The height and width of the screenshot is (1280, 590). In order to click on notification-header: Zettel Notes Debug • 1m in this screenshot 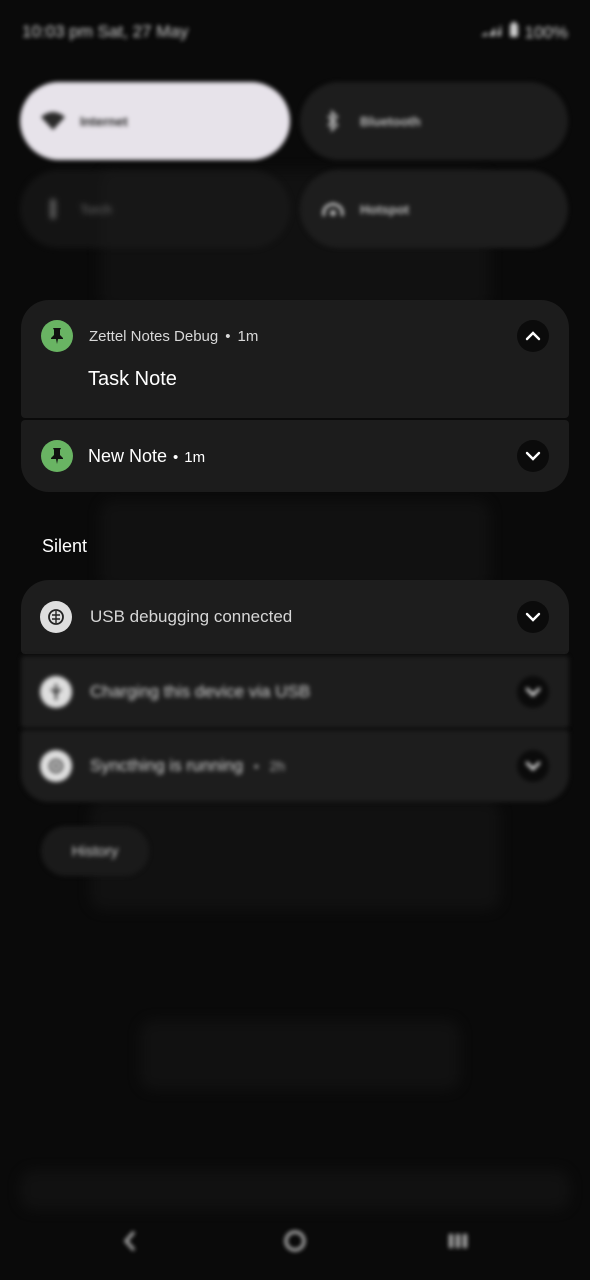, I will do `click(149, 336)`.